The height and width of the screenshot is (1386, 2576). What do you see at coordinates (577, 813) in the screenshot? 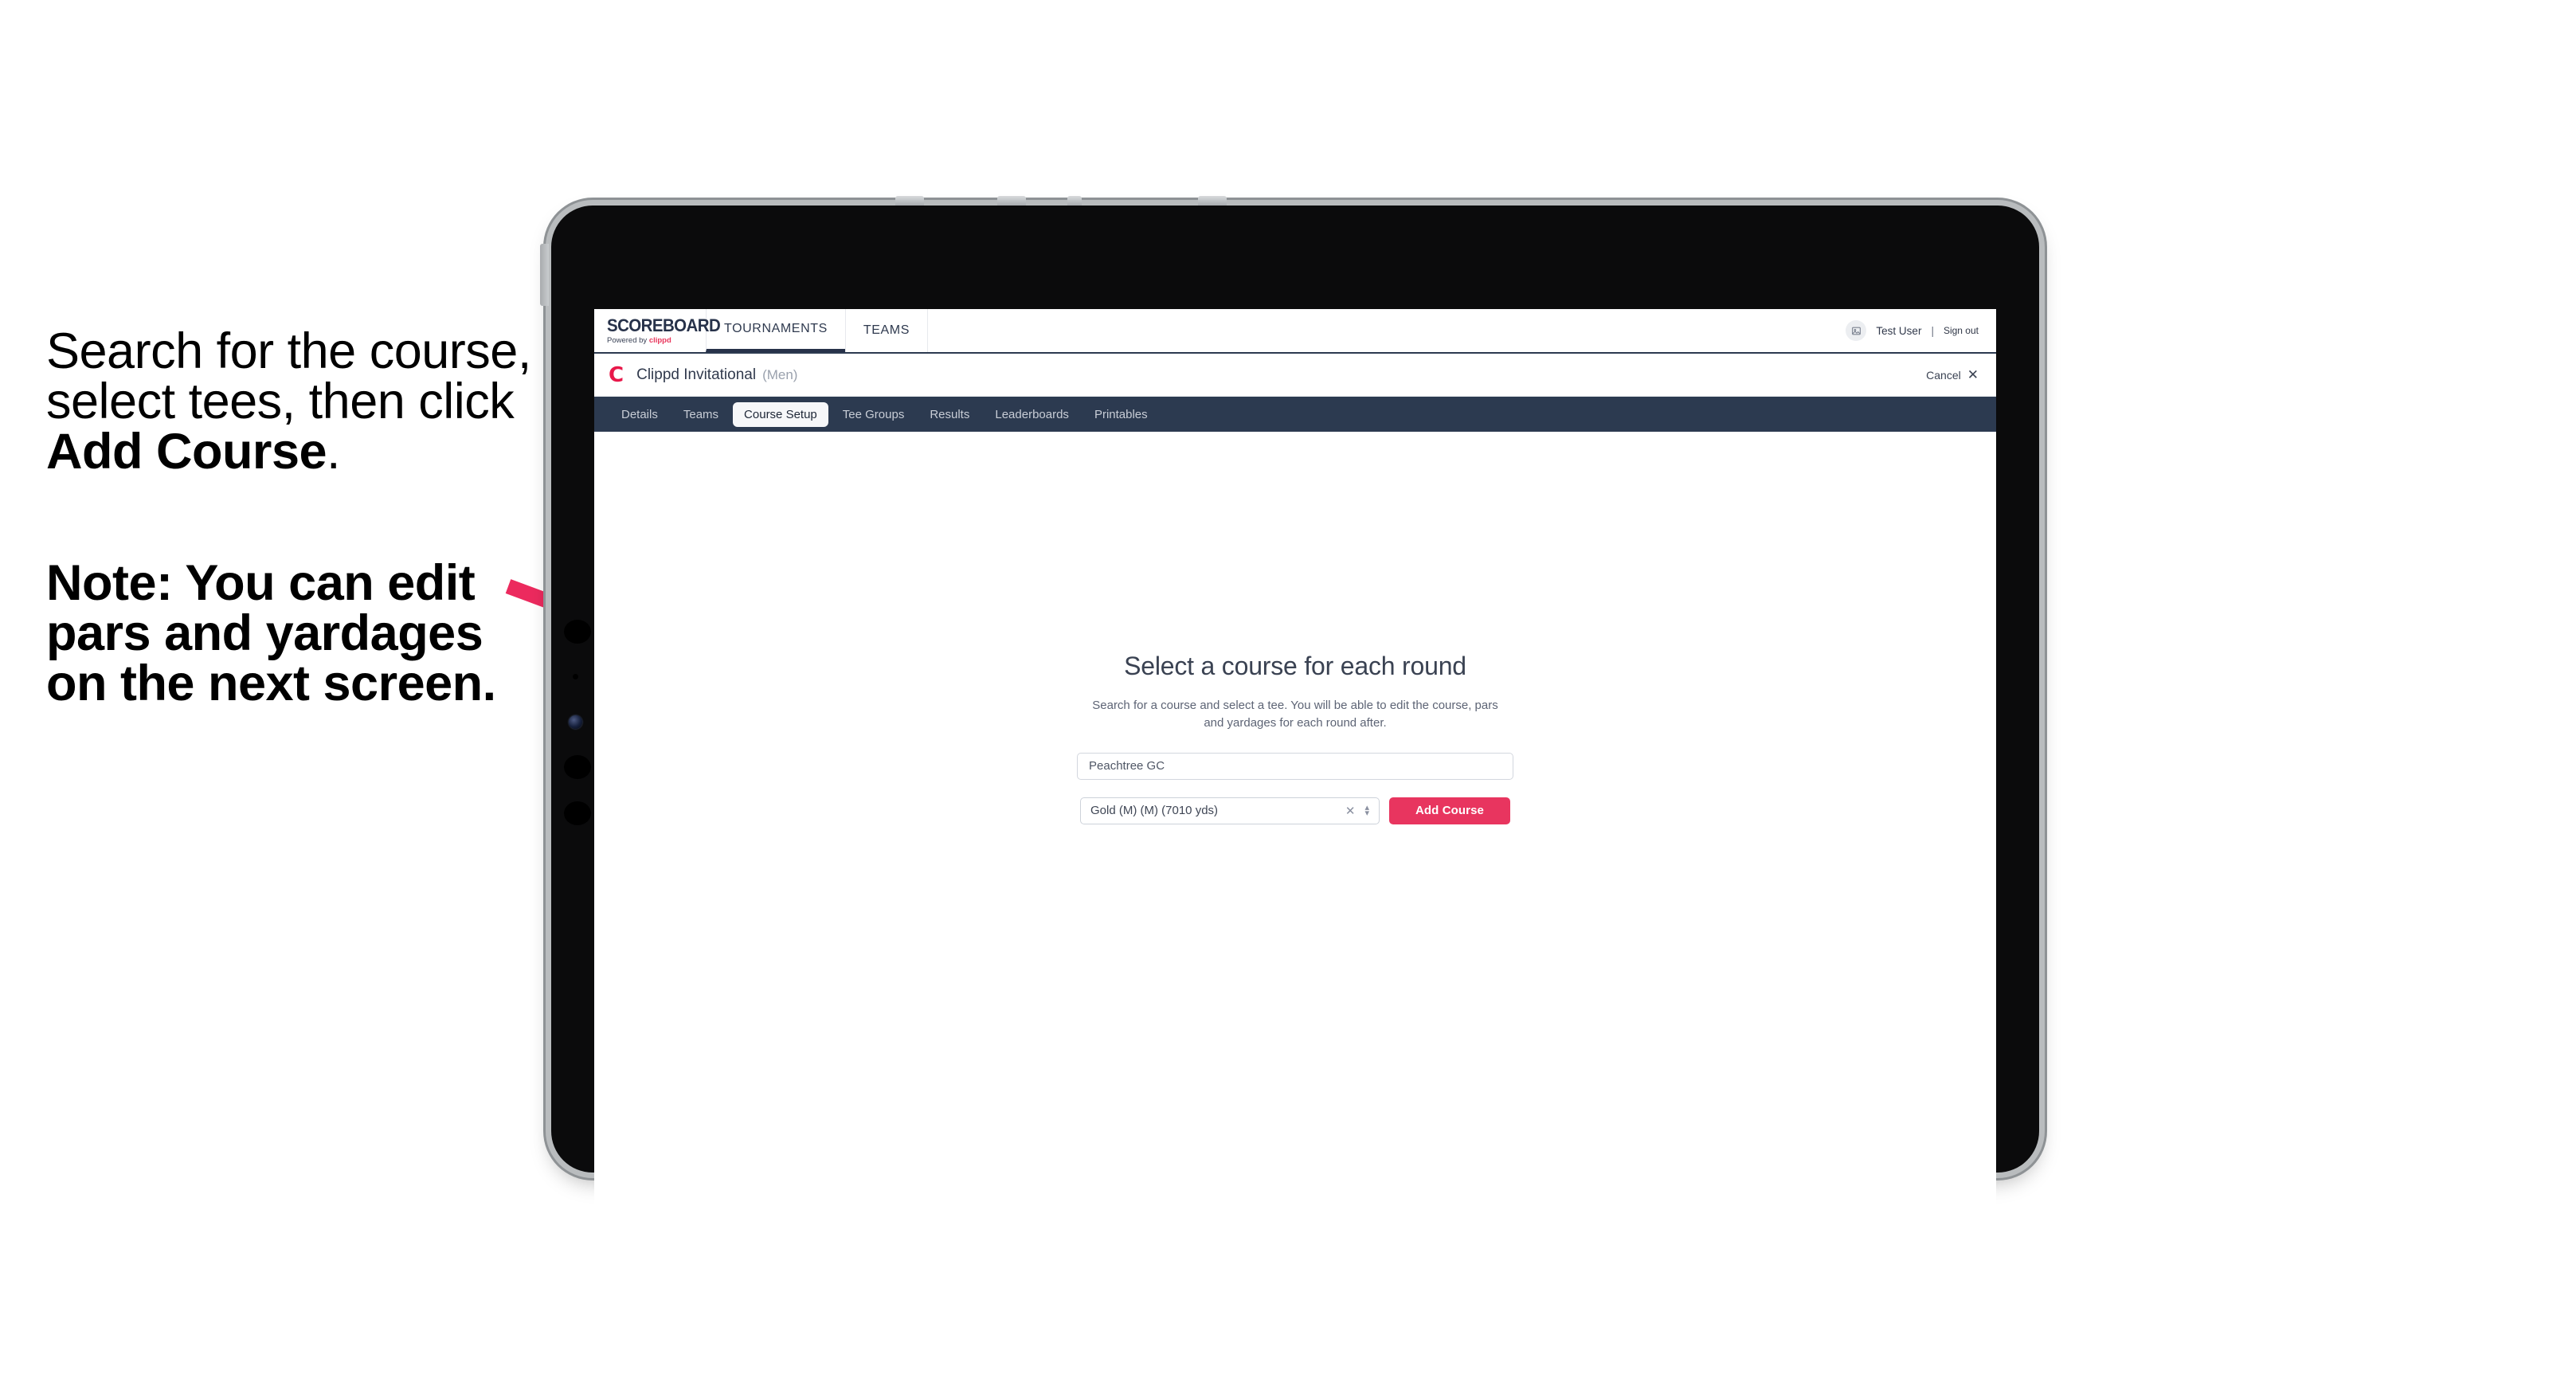
I see `microphone-dot-icon` at bounding box center [577, 813].